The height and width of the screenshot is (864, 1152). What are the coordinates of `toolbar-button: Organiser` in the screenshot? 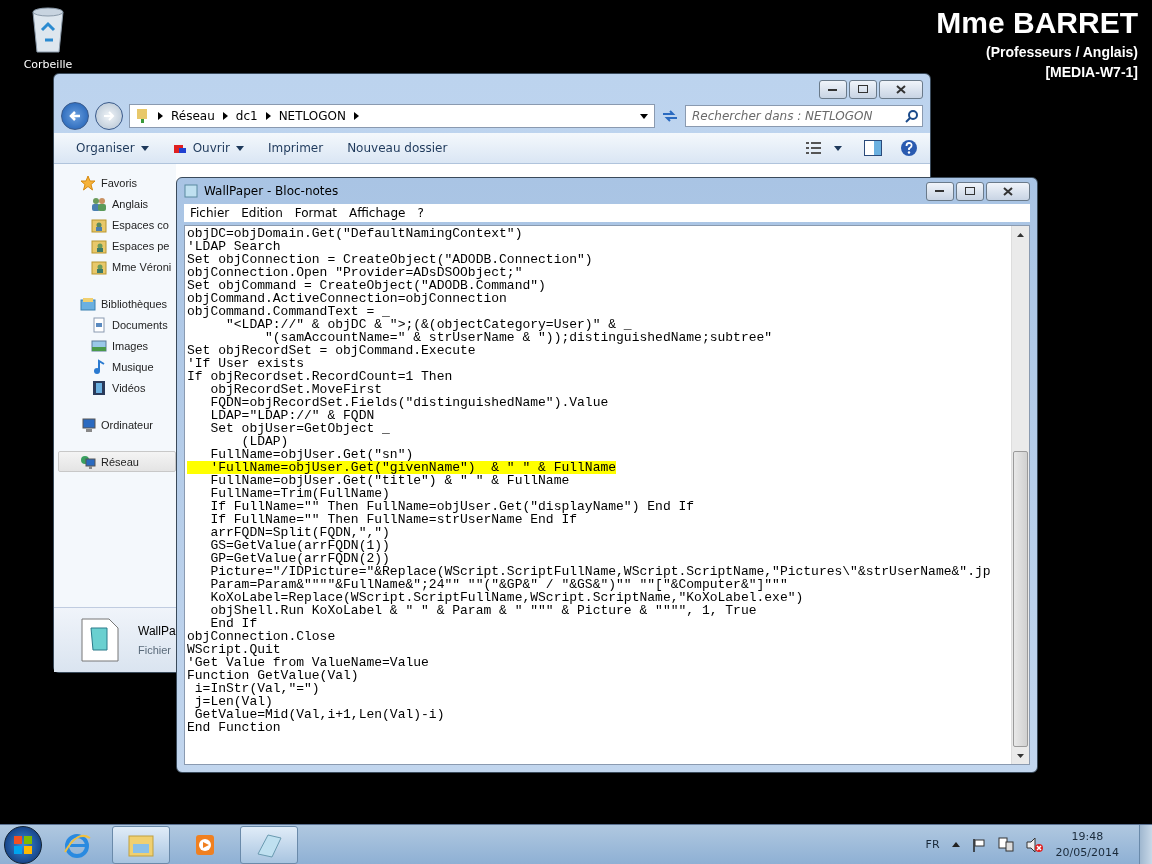 It's located at (112, 148).